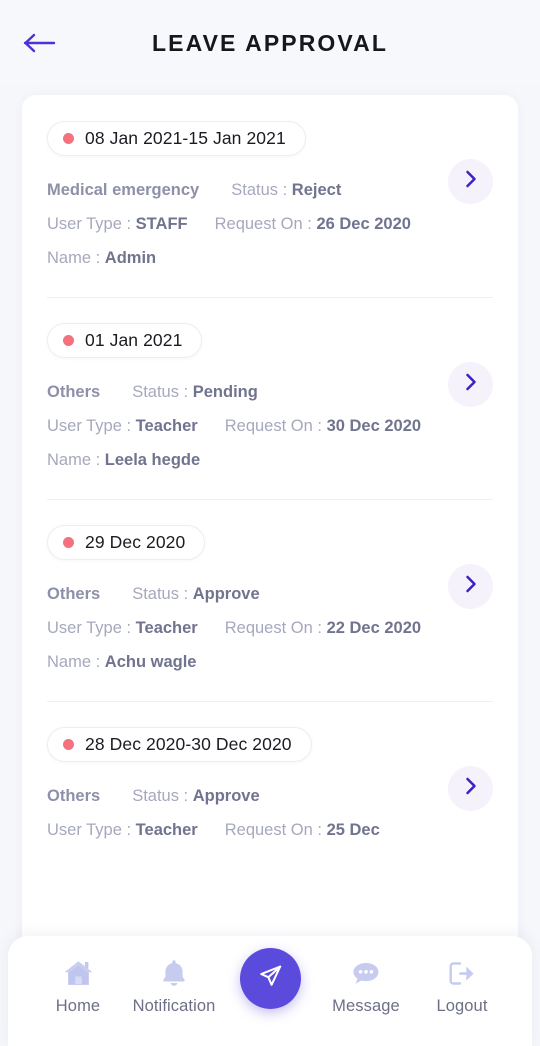 This screenshot has width=540, height=1046. I want to click on date-range-pill: 28 Dec 2020-30 Dec 2020, so click(179, 744).